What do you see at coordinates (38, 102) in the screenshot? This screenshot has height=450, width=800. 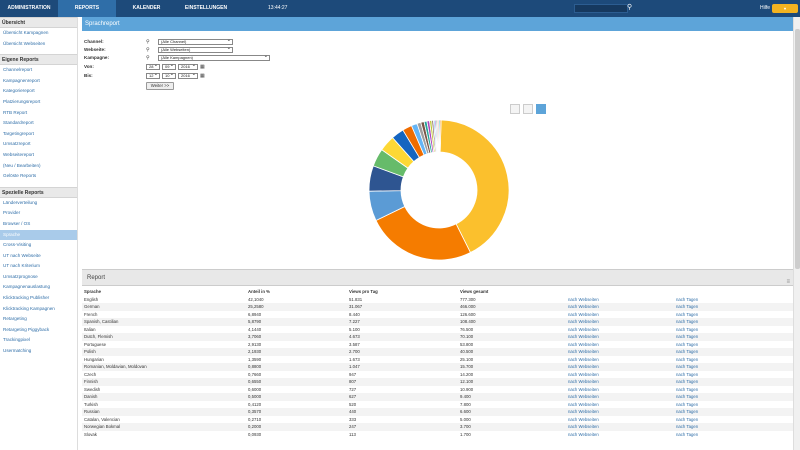 I see `sidebar-item: Platzierungsreport` at bounding box center [38, 102].